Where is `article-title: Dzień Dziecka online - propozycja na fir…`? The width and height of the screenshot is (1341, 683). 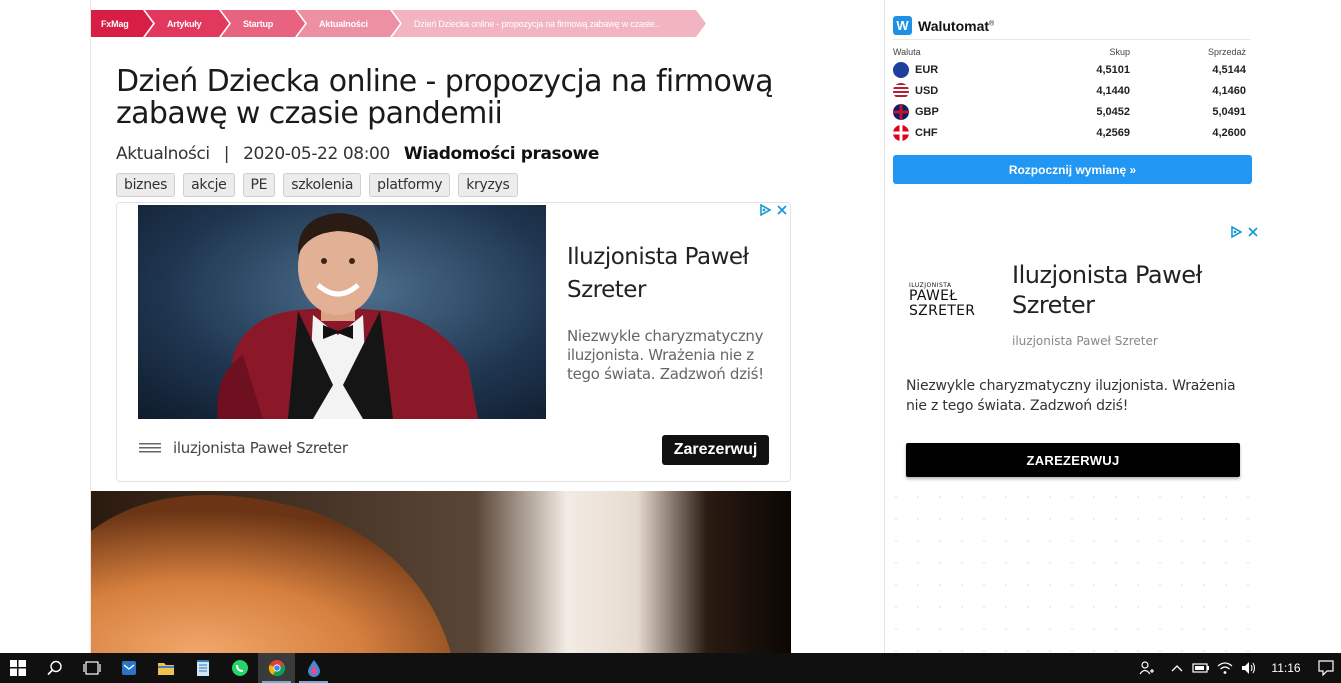 article-title: Dzień Dziecka online - propozycja na fir… is located at coordinates (446, 98).